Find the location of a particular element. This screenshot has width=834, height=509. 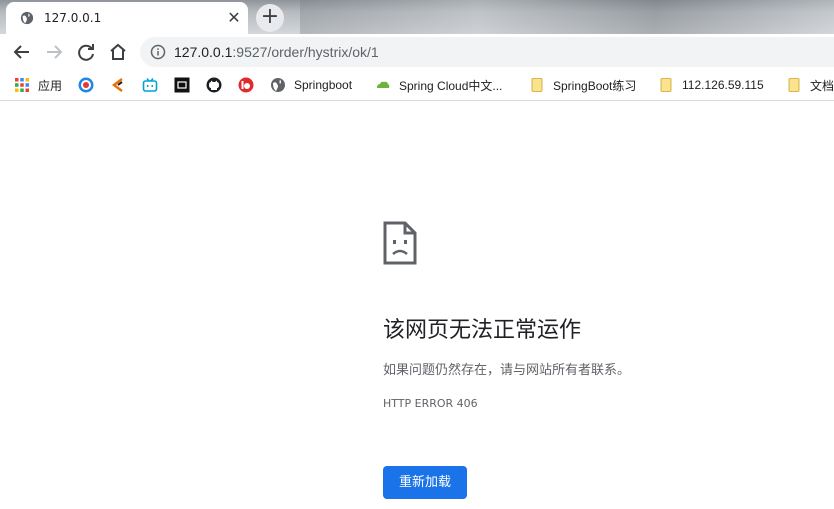

bookmark-springboot-practice: SpringBoot练习 is located at coordinates (582, 85).